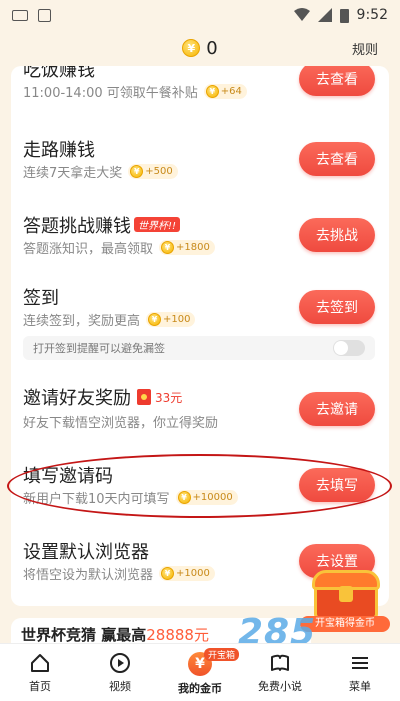  I want to click on reward-badge: ¥ +100, so click(171, 319).